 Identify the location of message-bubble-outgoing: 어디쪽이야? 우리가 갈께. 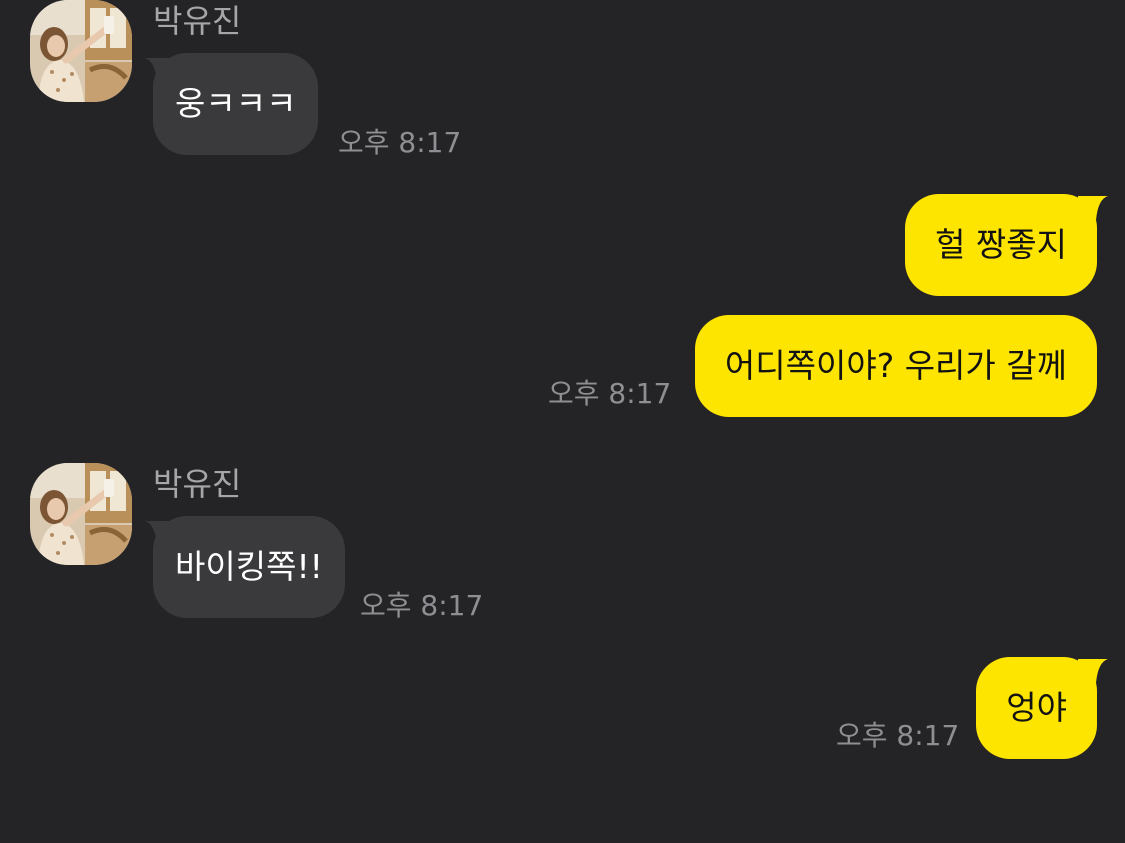
(895, 366).